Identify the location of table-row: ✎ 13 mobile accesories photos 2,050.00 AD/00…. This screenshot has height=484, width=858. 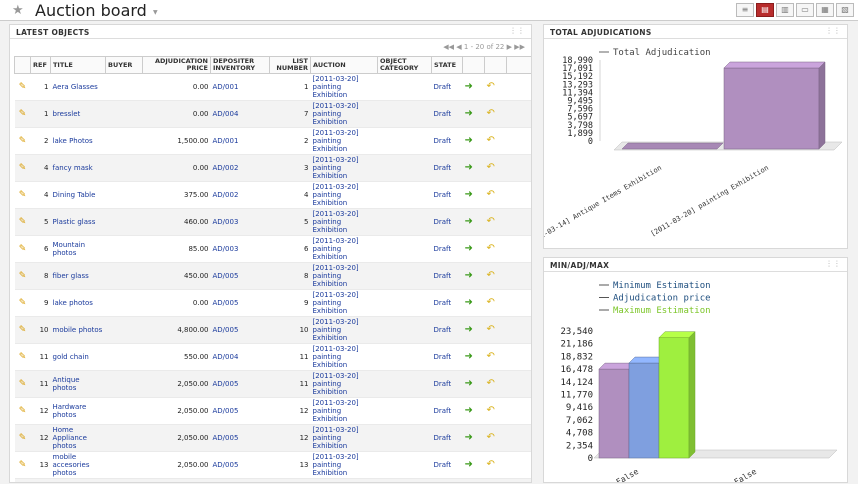
(272, 465).